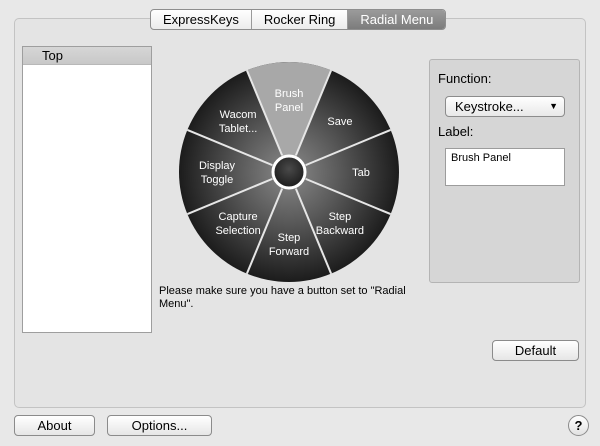 The width and height of the screenshot is (600, 446). I want to click on function-dropdown: Keystroke... ▼, so click(505, 106).